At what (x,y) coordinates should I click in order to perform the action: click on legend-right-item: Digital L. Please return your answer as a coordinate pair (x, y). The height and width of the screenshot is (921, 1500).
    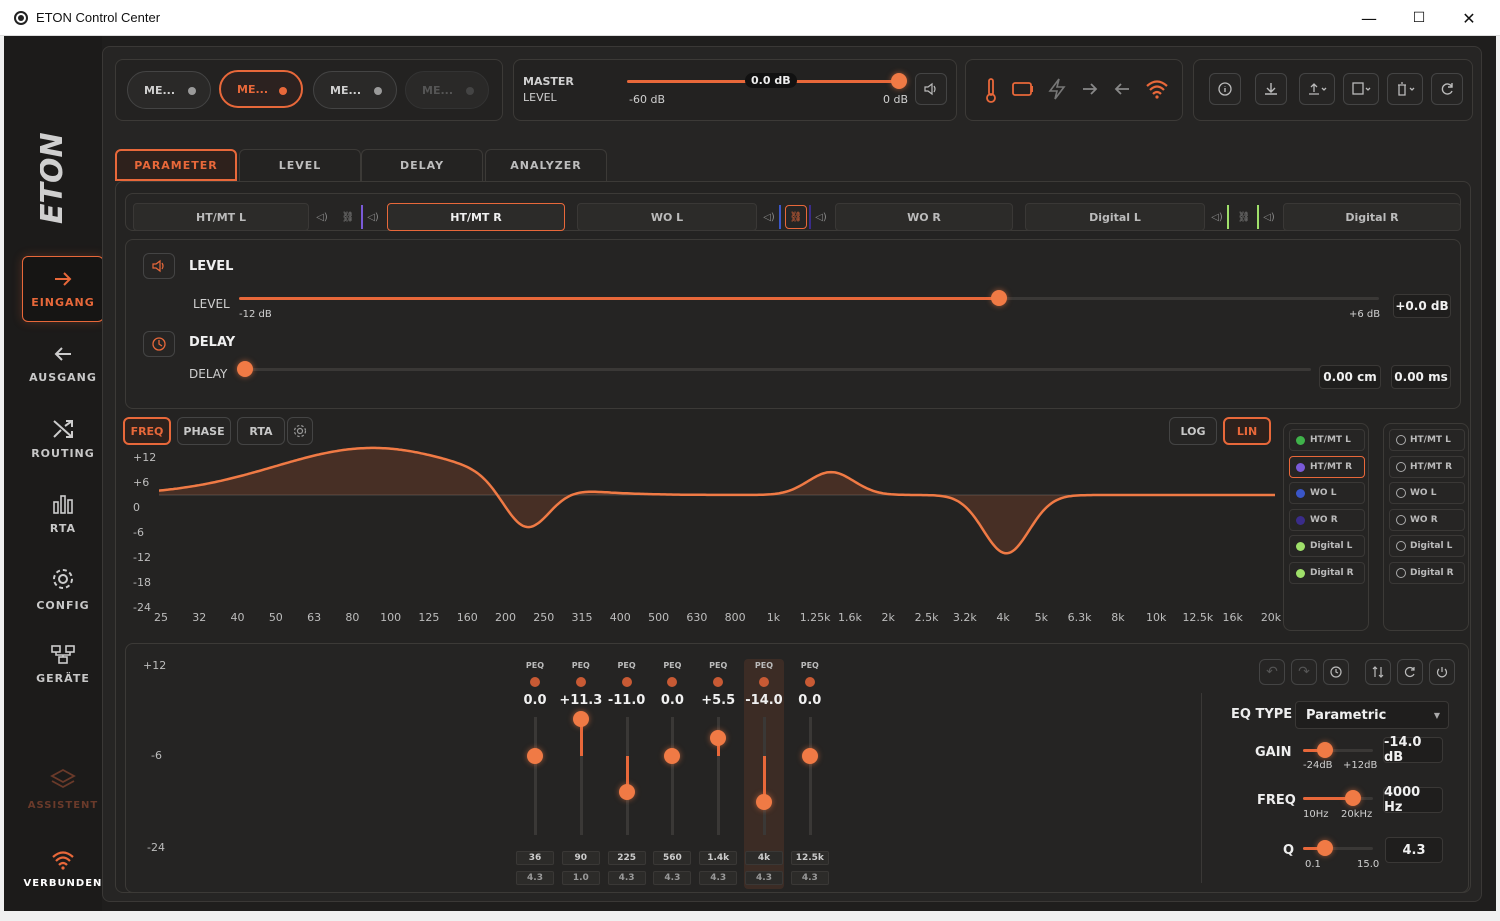
    Looking at the image, I should click on (1427, 546).